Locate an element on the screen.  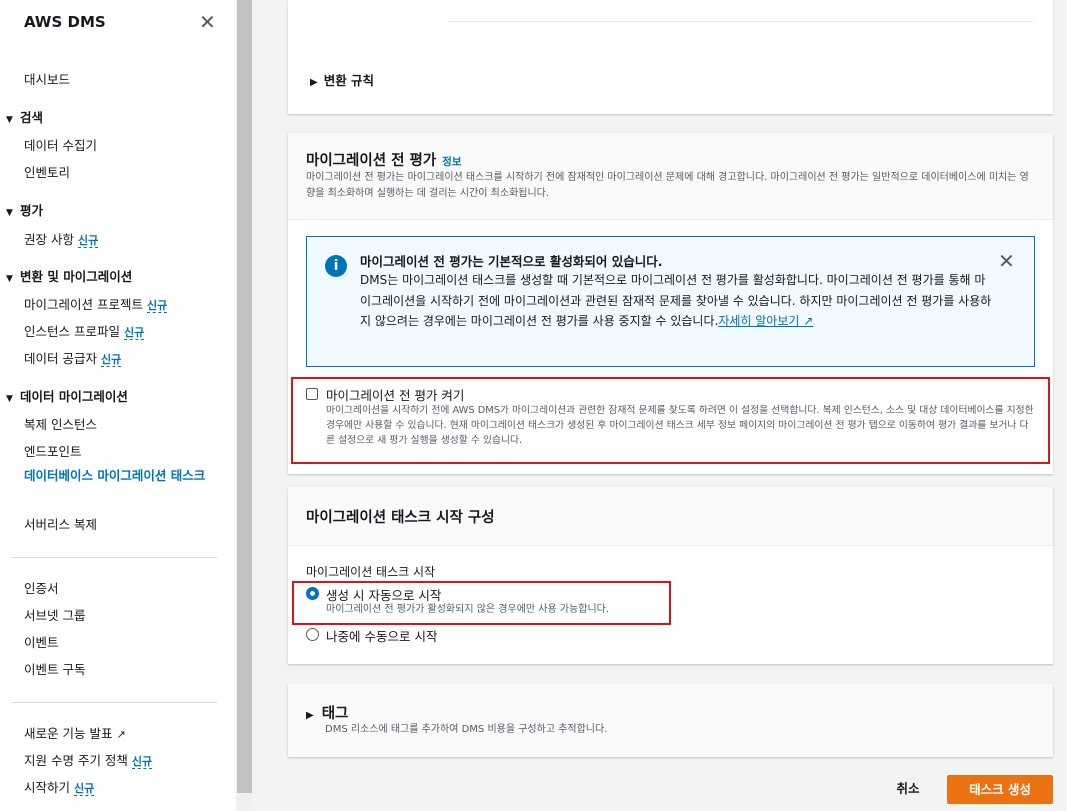
sidebar-item-data-providers: 데이터 공급자 신규 is located at coordinates (73, 357).